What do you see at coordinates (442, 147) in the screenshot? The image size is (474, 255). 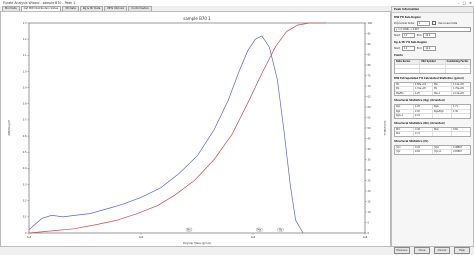 I see `stat-label: [n]w` at bounding box center [442, 147].